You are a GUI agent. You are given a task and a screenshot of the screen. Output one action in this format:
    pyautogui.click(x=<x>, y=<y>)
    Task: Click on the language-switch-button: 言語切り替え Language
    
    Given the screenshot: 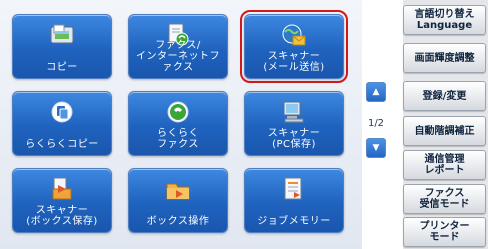 What is the action you would take?
    pyautogui.click(x=444, y=20)
    